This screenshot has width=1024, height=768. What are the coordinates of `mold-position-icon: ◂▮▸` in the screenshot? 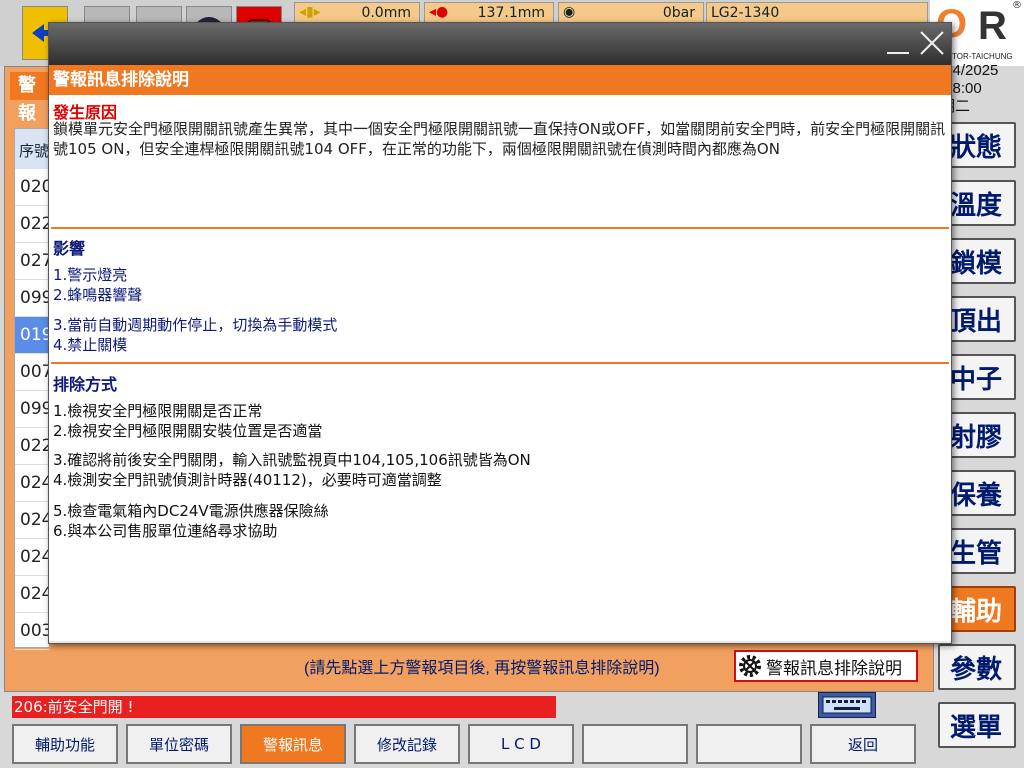 It's located at (310, 12).